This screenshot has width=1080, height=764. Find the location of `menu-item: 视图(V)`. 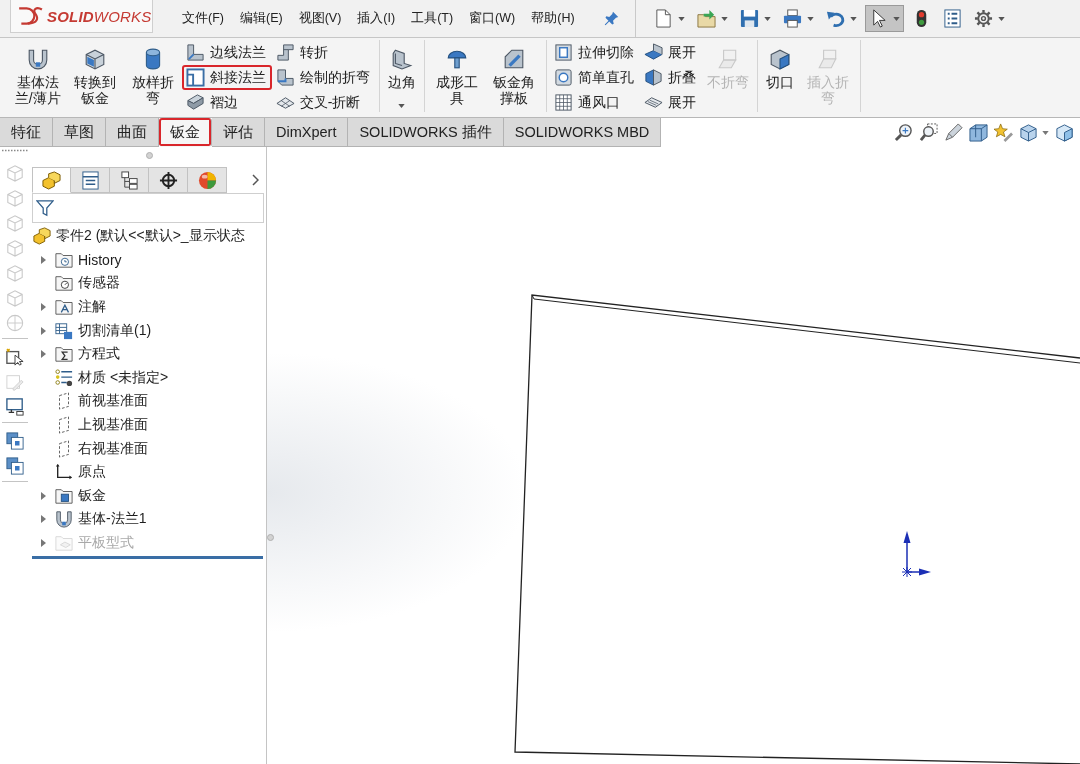

menu-item: 视图(V) is located at coordinates (320, 18).